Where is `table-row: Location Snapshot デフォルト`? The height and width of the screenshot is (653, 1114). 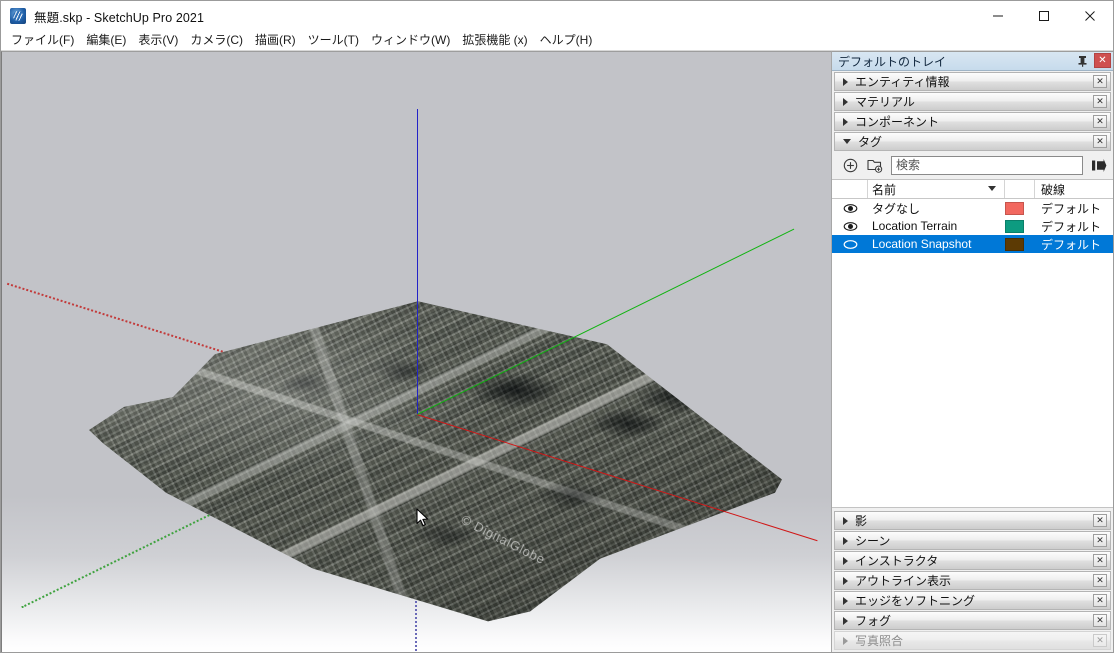
table-row: Location Snapshot デフォルト is located at coordinates (972, 244).